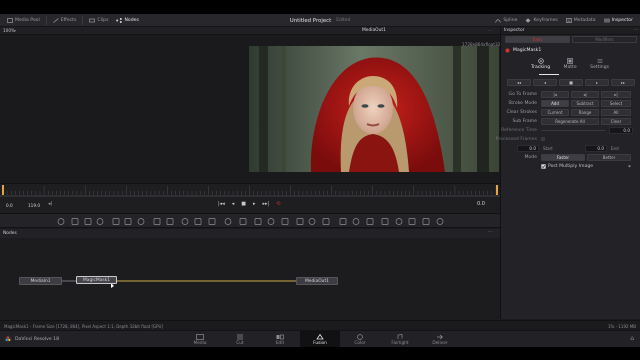  Describe the element at coordinates (528, 148) in the screenshot. I see `start-field: 0.0` at that location.